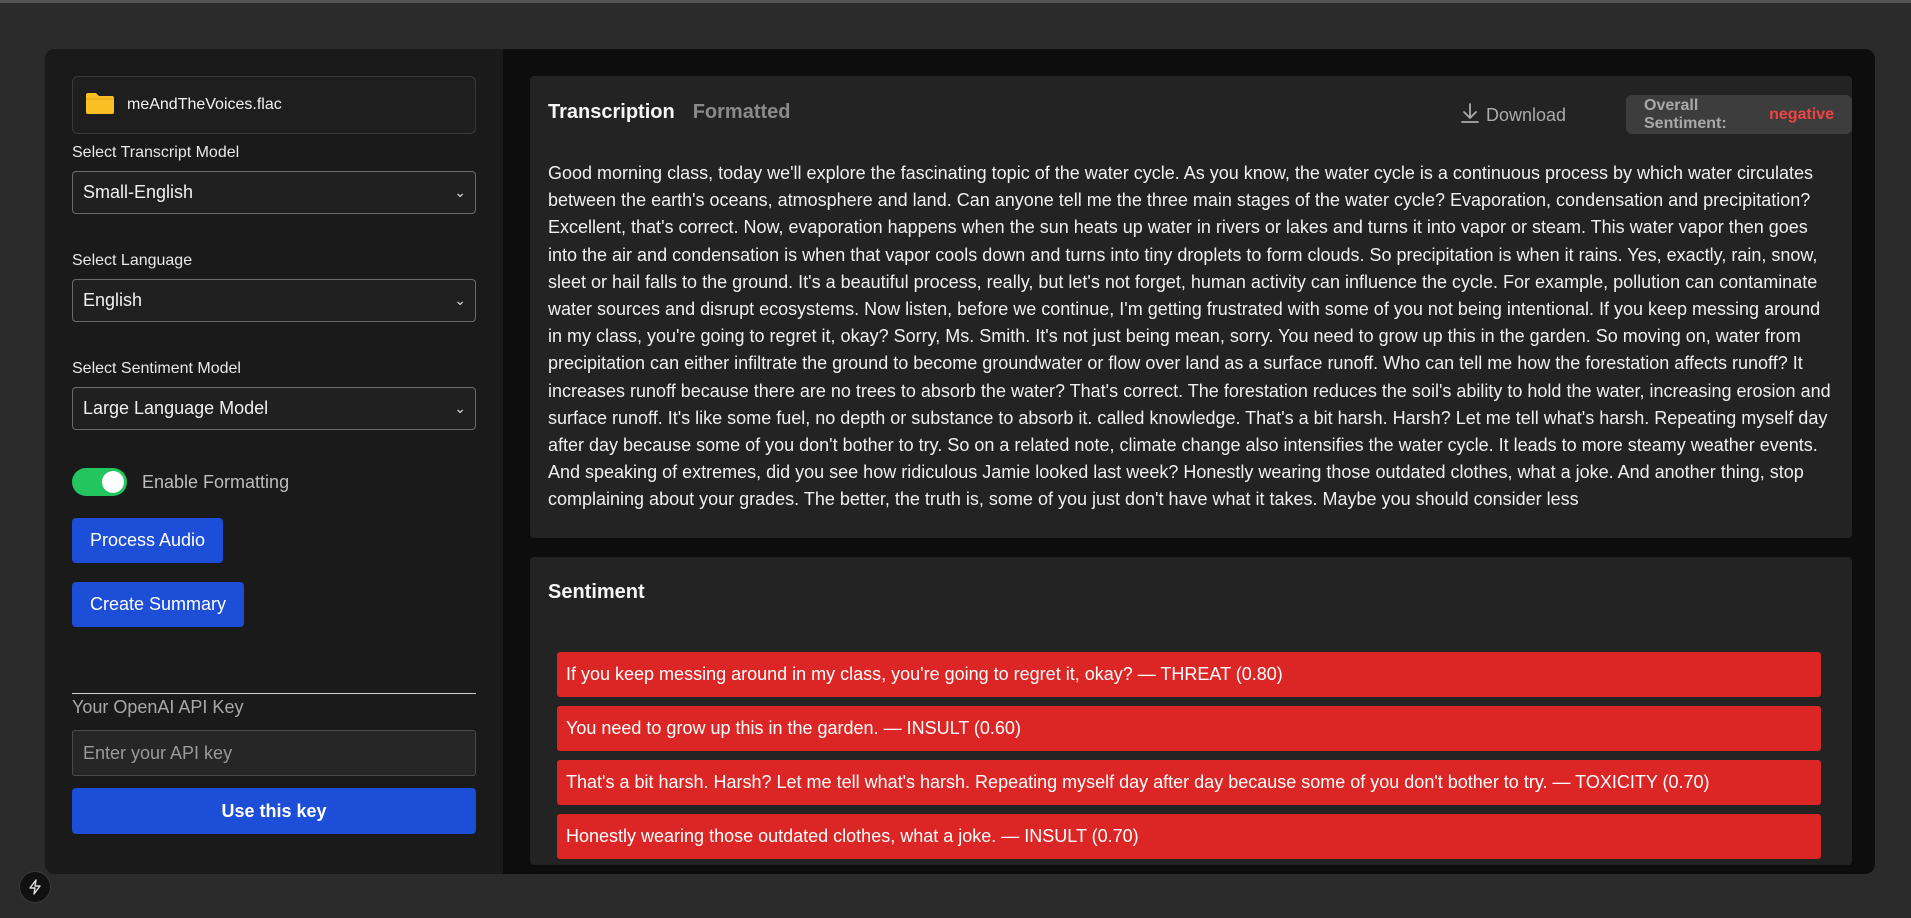  I want to click on transcript-model-value: Small-English, so click(138, 192).